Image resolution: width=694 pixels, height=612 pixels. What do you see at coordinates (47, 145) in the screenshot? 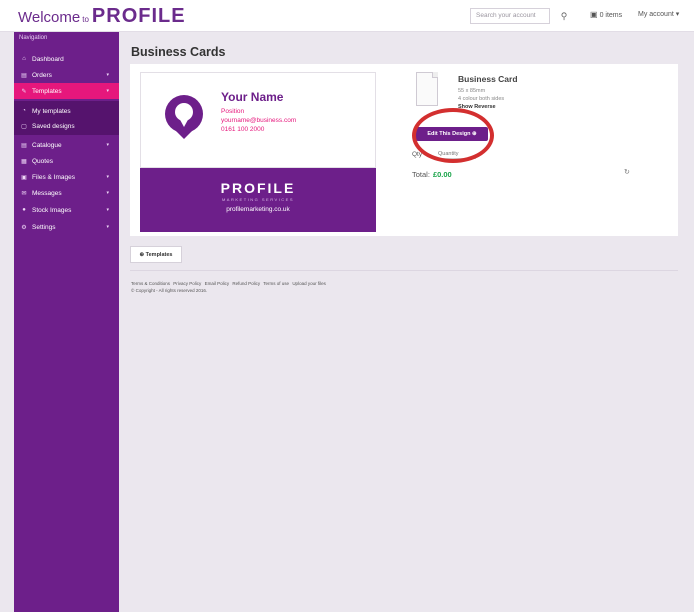
I see `sidebar-item-label: Catalogue` at bounding box center [47, 145].